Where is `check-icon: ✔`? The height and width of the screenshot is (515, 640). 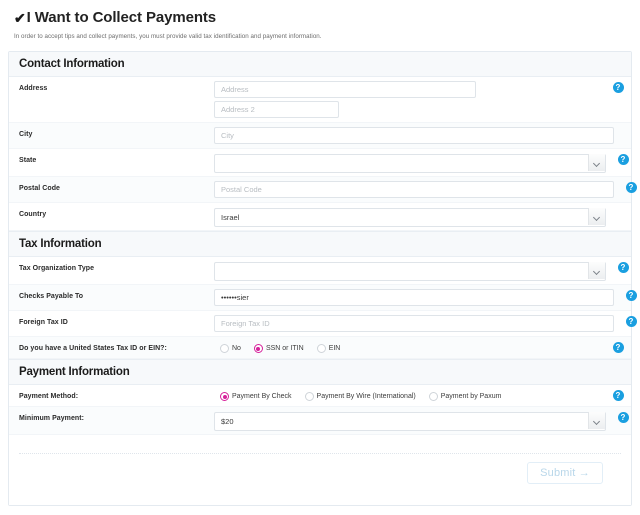
check-icon: ✔ is located at coordinates (20, 18).